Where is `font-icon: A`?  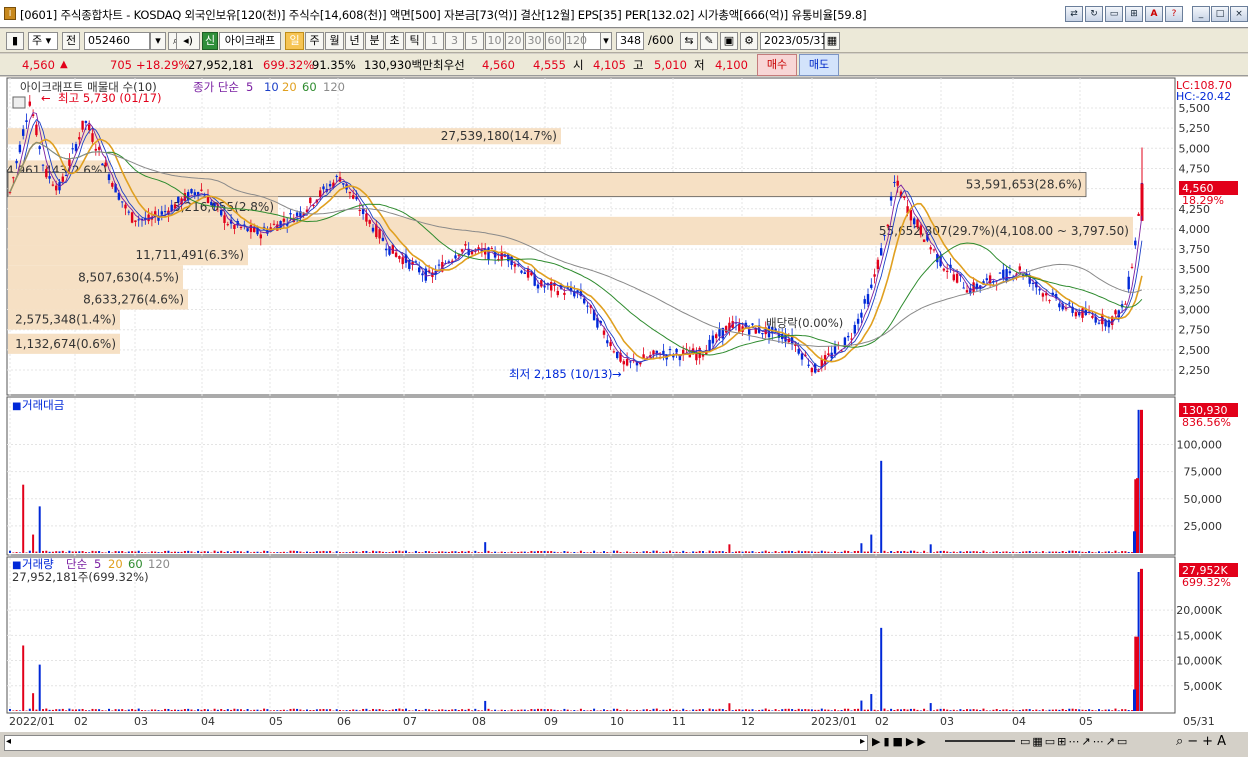
font-icon: A is located at coordinates (1154, 14).